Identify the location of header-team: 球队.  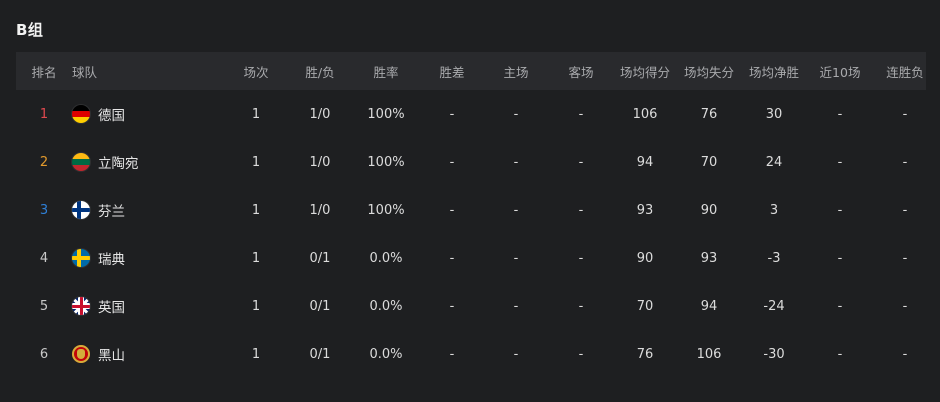
(85, 72).